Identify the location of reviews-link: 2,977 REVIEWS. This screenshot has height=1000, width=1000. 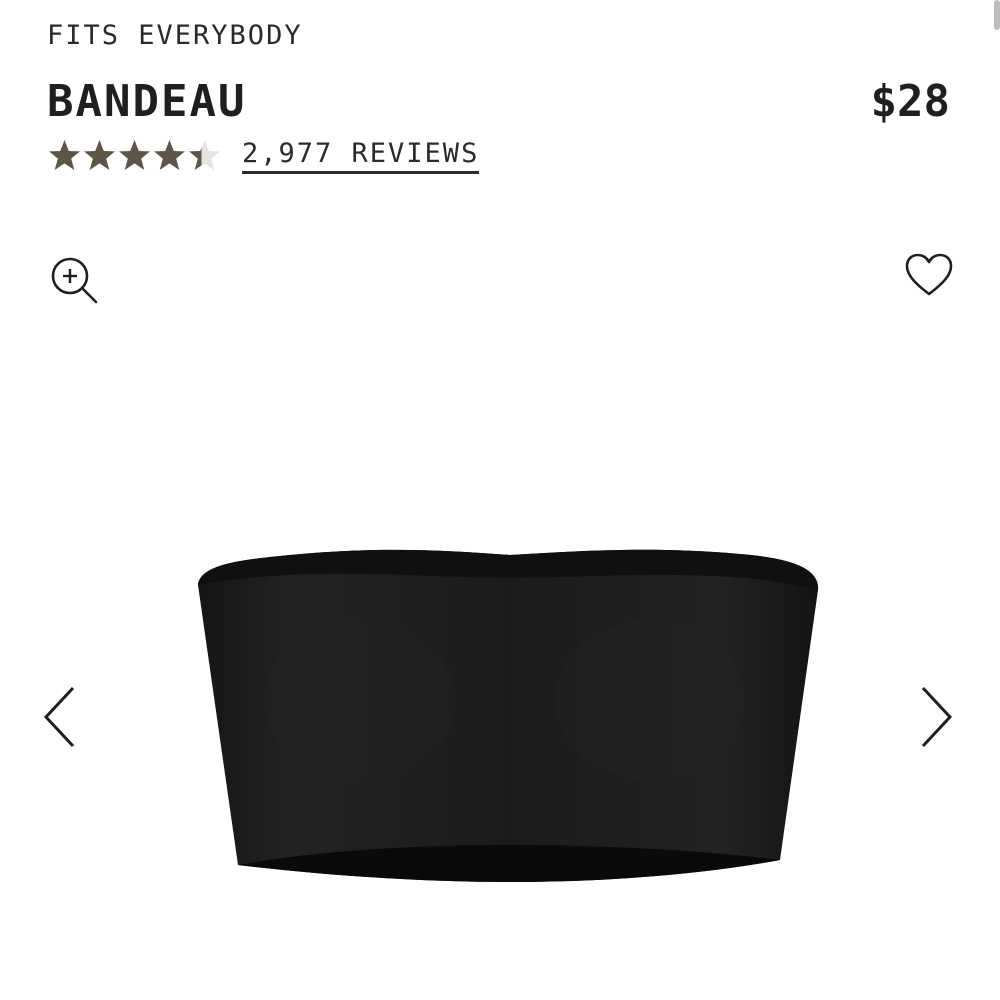
(361, 156).